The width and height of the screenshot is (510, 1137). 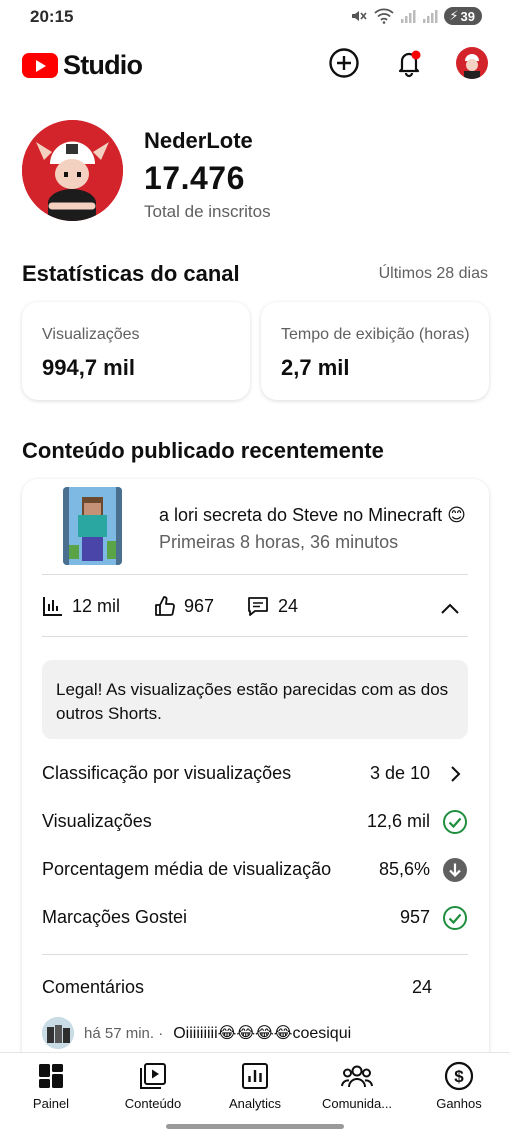 I want to click on likes-metric: 967, so click(x=184, y=606).